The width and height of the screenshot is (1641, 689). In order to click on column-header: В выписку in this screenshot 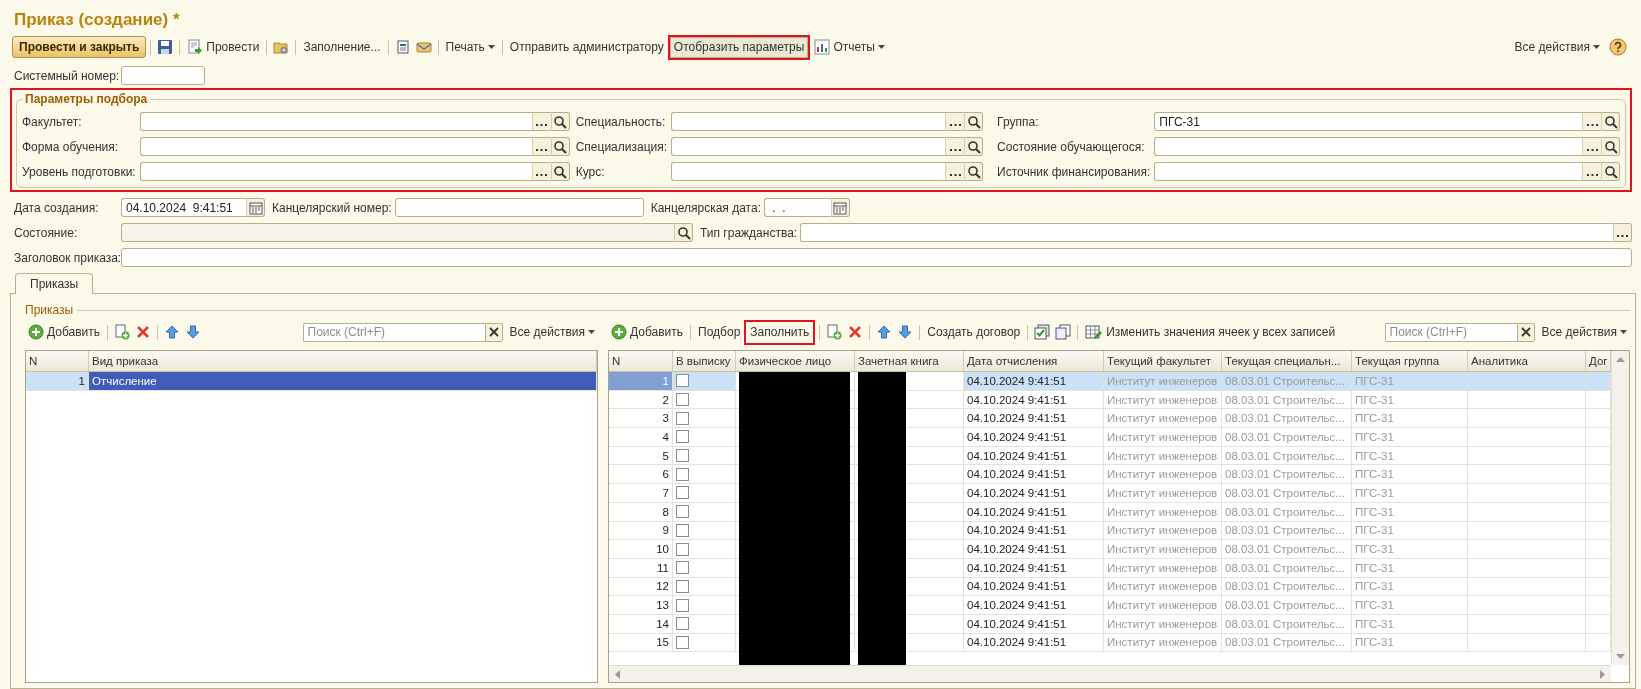, I will do `click(704, 361)`.